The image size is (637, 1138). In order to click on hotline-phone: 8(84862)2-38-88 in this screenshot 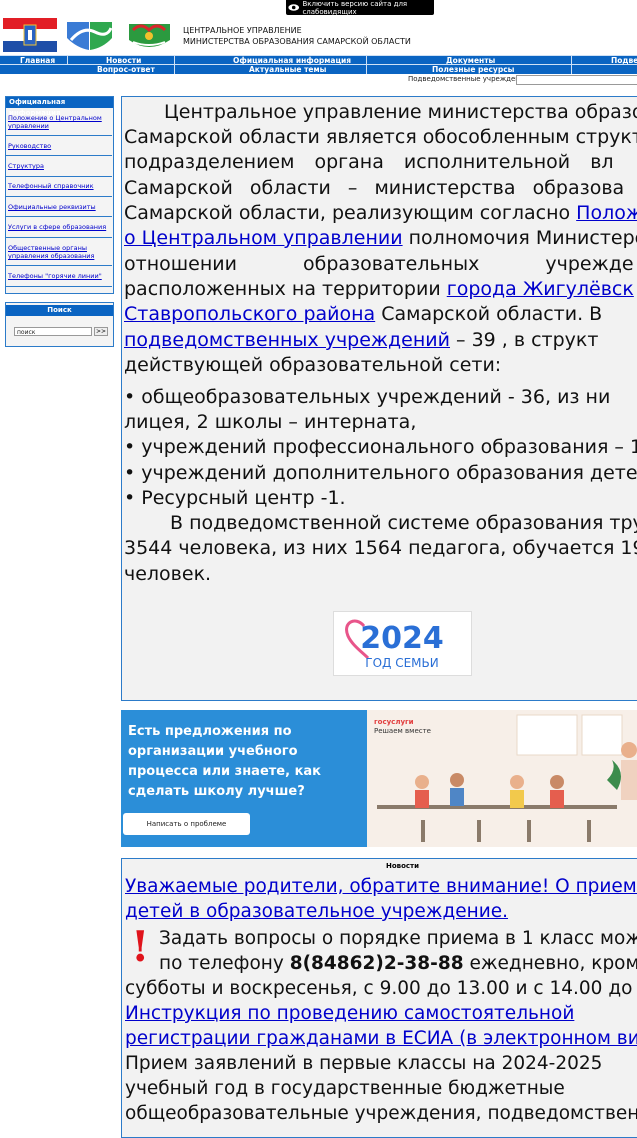, I will do `click(376, 963)`.